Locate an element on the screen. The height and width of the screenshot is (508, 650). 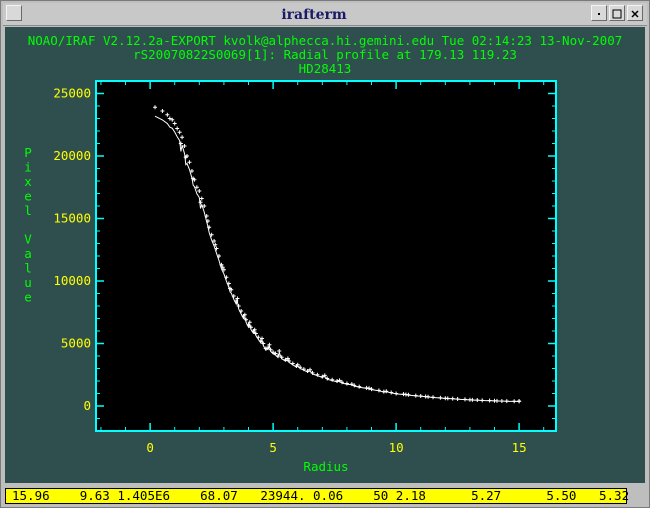
y-tick-label: 20000 is located at coordinates (72, 155).